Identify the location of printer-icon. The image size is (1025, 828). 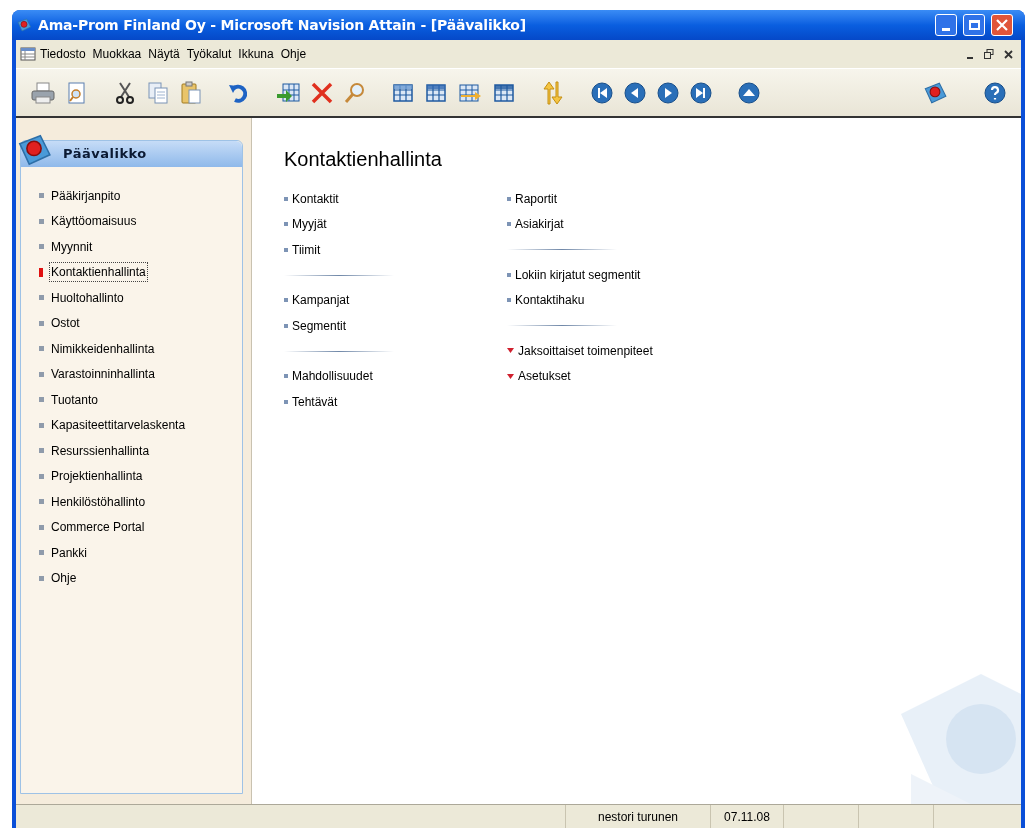
(43, 92).